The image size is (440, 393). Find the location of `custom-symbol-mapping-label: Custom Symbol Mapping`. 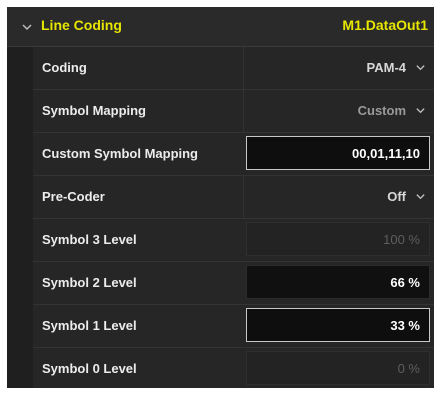

custom-symbol-mapping-label: Custom Symbol Mapping is located at coordinates (120, 153).